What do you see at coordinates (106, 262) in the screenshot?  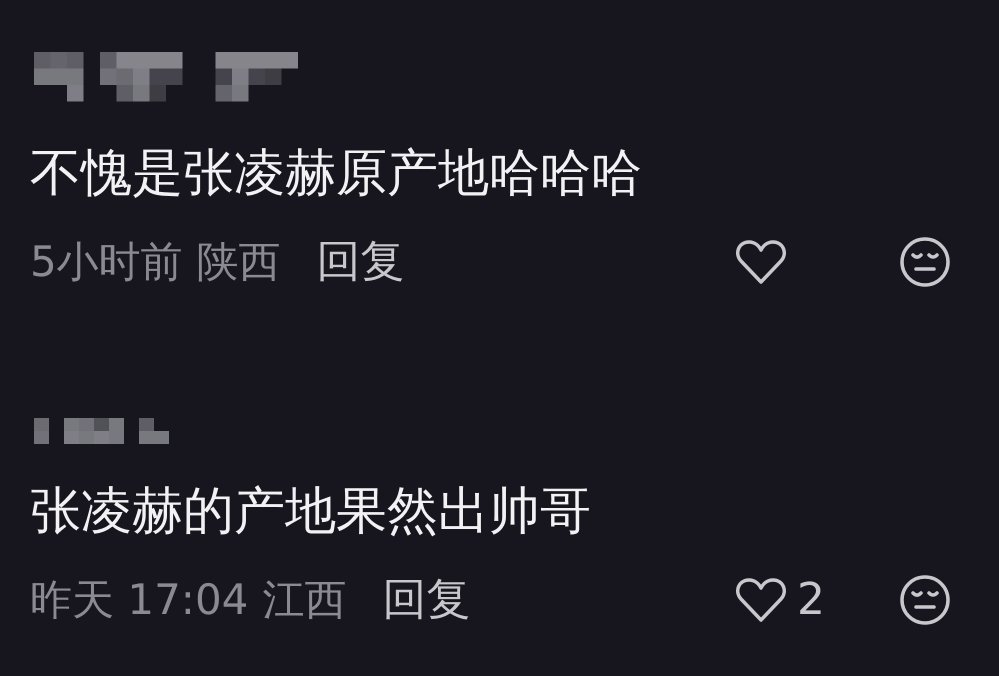 I see `comment-time: 5小时前` at bounding box center [106, 262].